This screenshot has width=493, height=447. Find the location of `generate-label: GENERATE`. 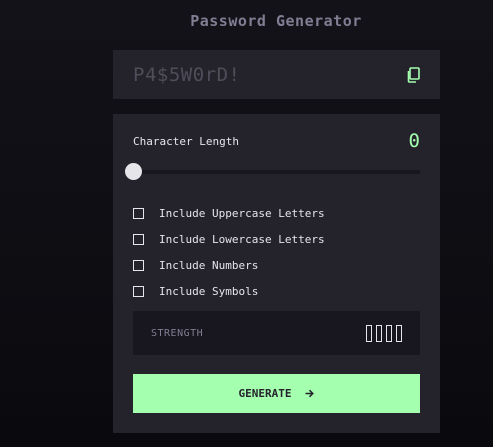

generate-label: GENERATE is located at coordinates (265, 393).